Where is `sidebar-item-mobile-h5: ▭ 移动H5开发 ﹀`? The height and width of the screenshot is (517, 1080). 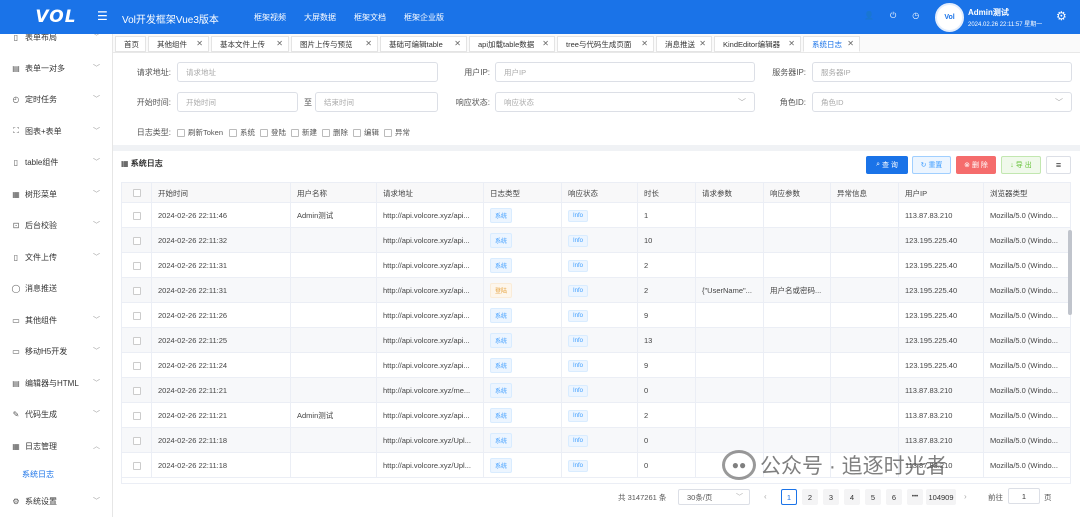 sidebar-item-mobile-h5: ▭ 移动H5开发 ﹀ is located at coordinates (56, 351).